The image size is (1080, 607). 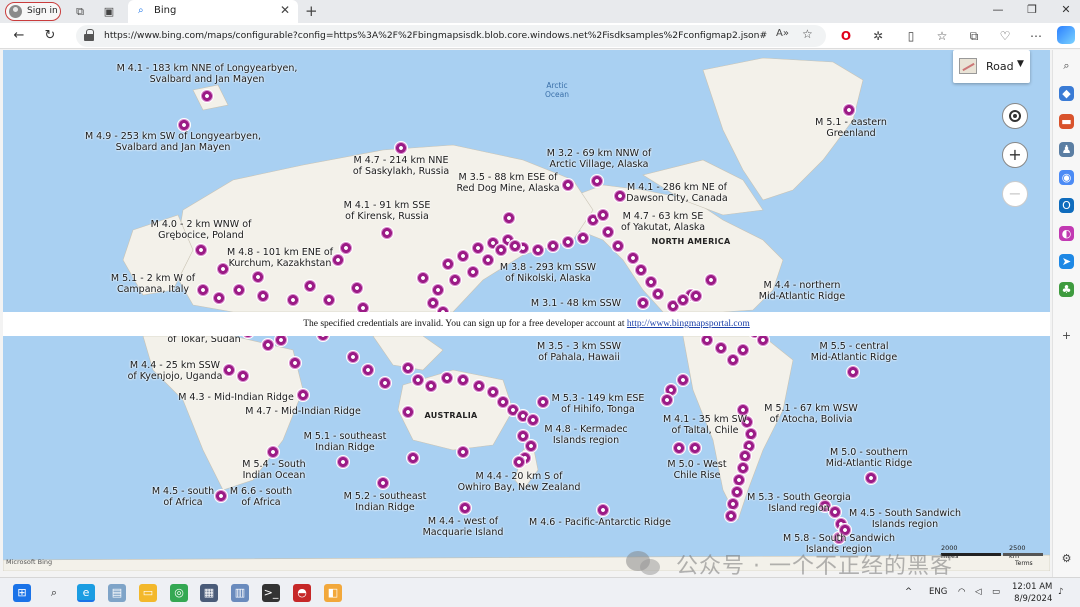 What do you see at coordinates (998, 9) in the screenshot?
I see `minimize-button: —` at bounding box center [998, 9].